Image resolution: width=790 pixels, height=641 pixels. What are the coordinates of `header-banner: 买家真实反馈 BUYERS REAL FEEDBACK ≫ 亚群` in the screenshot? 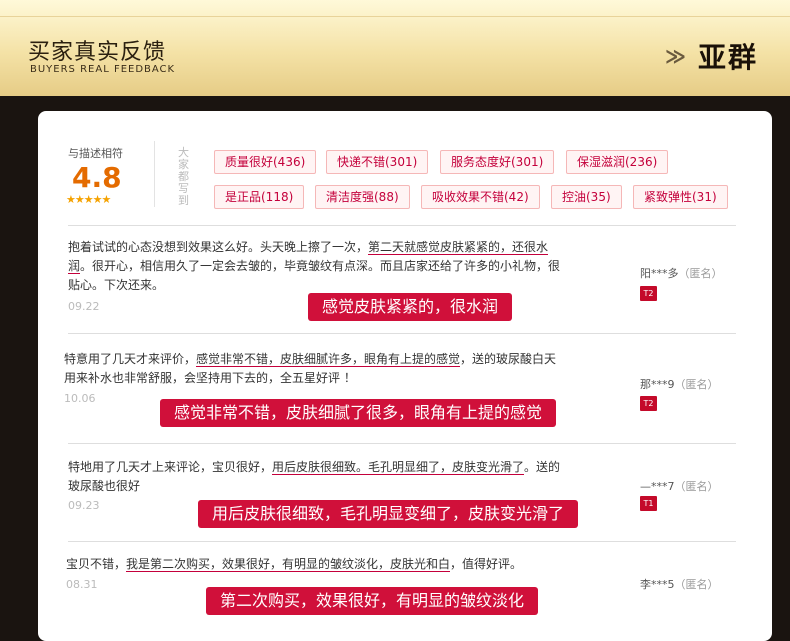 It's located at (395, 48).